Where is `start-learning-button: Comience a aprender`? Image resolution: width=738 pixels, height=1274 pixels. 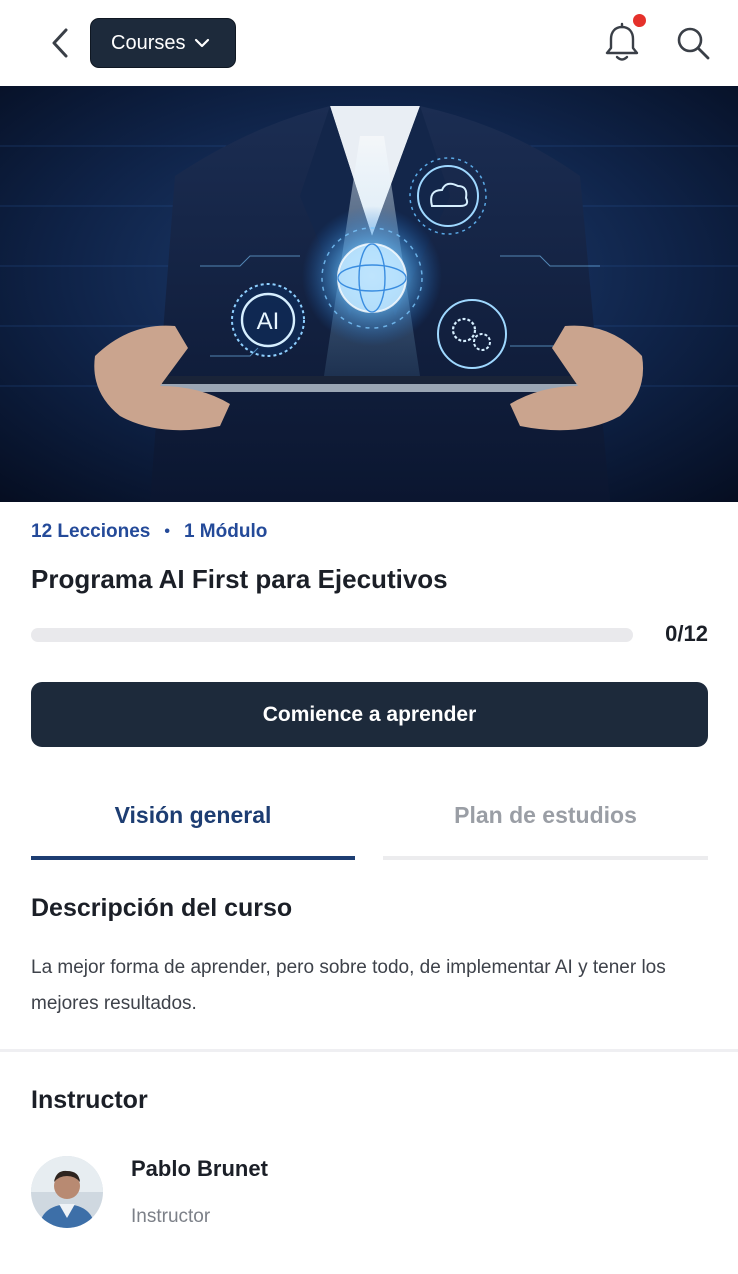 start-learning-button: Comience a aprender is located at coordinates (369, 714).